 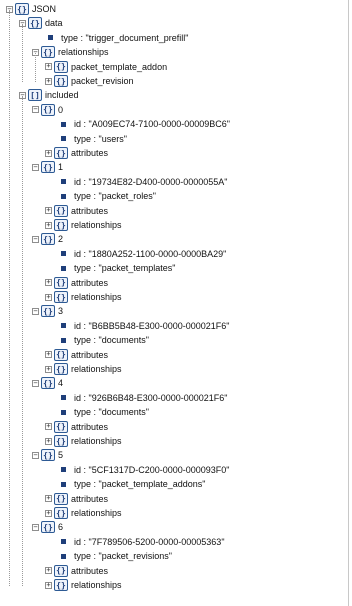 What do you see at coordinates (149, 541) in the screenshot?
I see `node-label: id : "7F789506-5200-0000-00005363"` at bounding box center [149, 541].